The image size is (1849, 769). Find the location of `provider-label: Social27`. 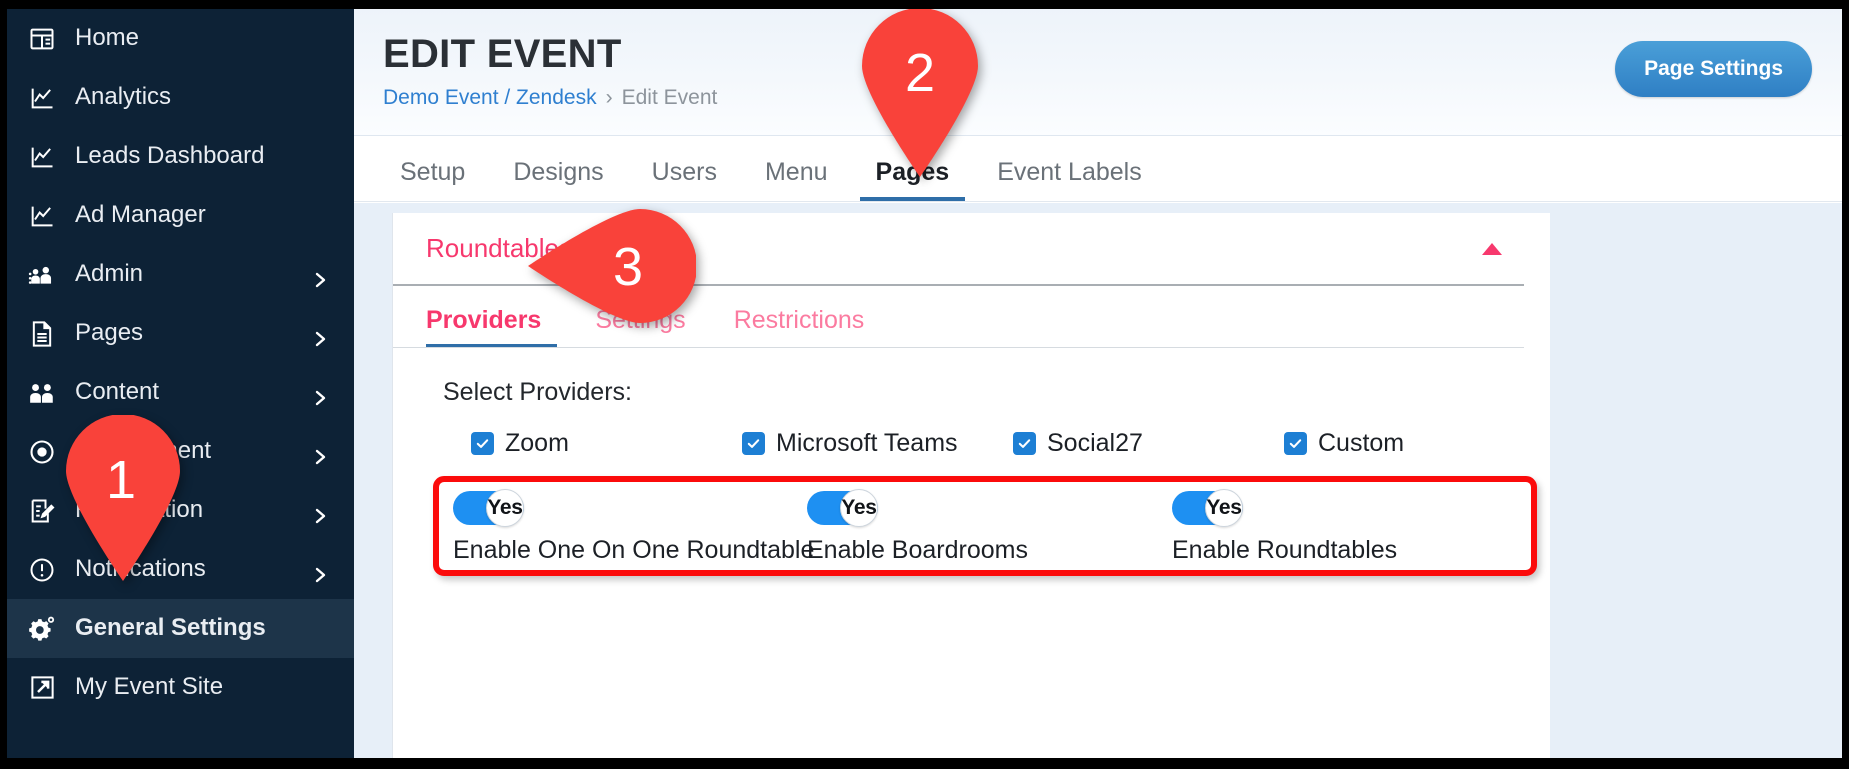

provider-label: Social27 is located at coordinates (1095, 443).